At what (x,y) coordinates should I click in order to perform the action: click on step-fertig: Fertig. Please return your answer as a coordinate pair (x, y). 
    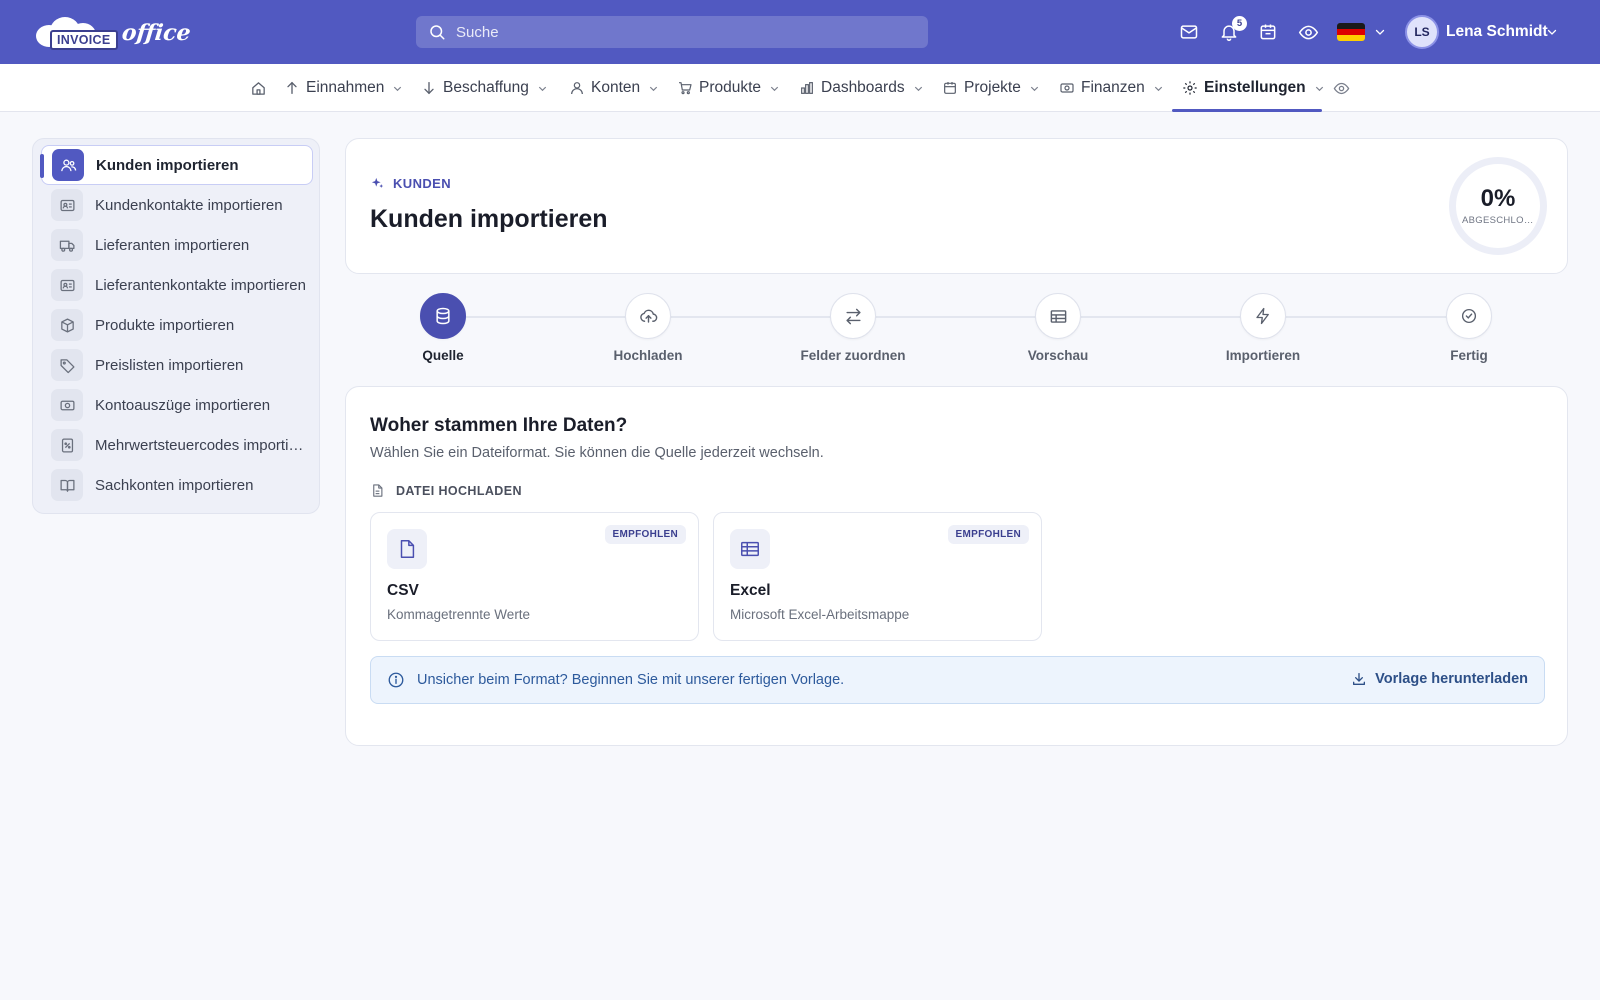
    Looking at the image, I should click on (1469, 328).